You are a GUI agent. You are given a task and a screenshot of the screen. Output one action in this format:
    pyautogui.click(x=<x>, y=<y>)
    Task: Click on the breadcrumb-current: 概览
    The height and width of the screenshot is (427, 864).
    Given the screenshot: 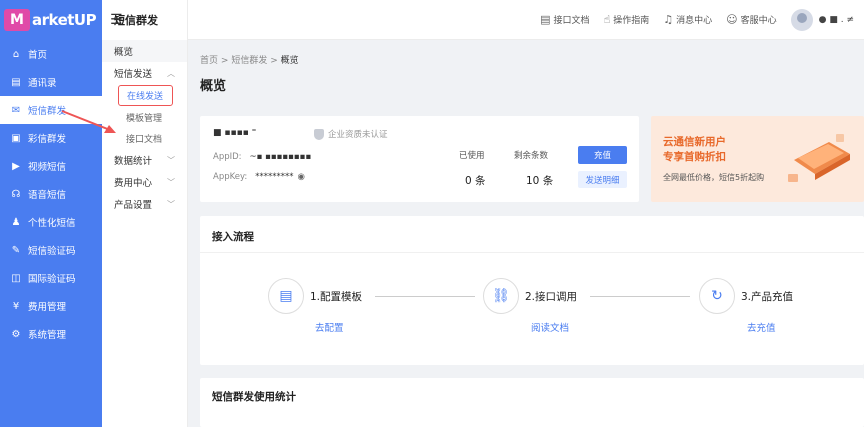 What is the action you would take?
    pyautogui.click(x=289, y=61)
    